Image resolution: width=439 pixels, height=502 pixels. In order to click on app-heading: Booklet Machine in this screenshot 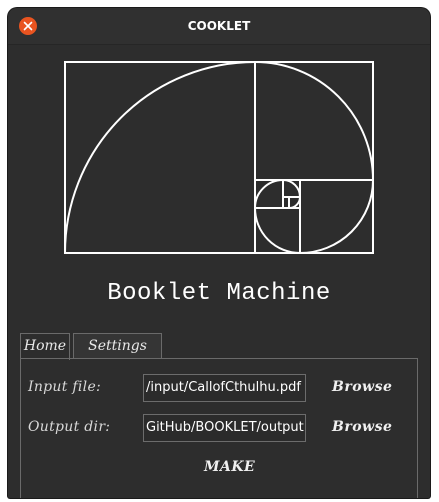, I will do `click(219, 293)`.